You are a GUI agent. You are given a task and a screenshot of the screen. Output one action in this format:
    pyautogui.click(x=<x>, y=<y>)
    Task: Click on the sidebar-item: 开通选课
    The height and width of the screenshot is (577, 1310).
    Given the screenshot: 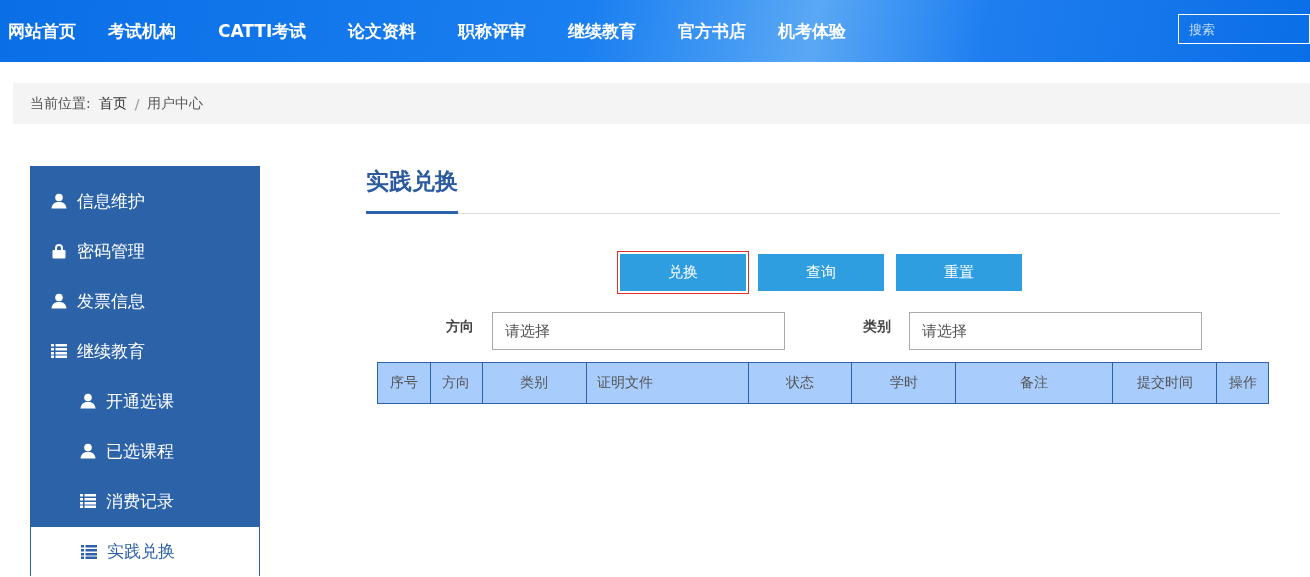 What is the action you would take?
    pyautogui.click(x=145, y=401)
    